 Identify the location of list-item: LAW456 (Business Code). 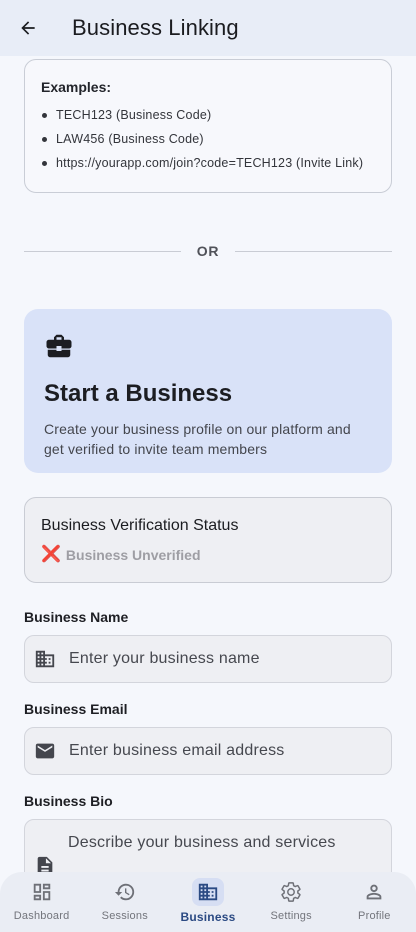
(208, 139).